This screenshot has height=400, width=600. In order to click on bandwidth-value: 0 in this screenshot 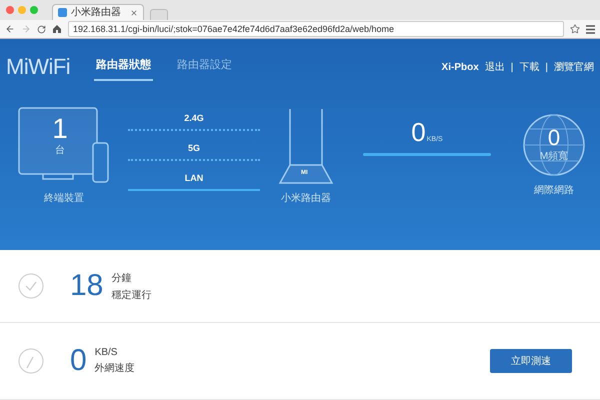, I will do `click(554, 138)`.